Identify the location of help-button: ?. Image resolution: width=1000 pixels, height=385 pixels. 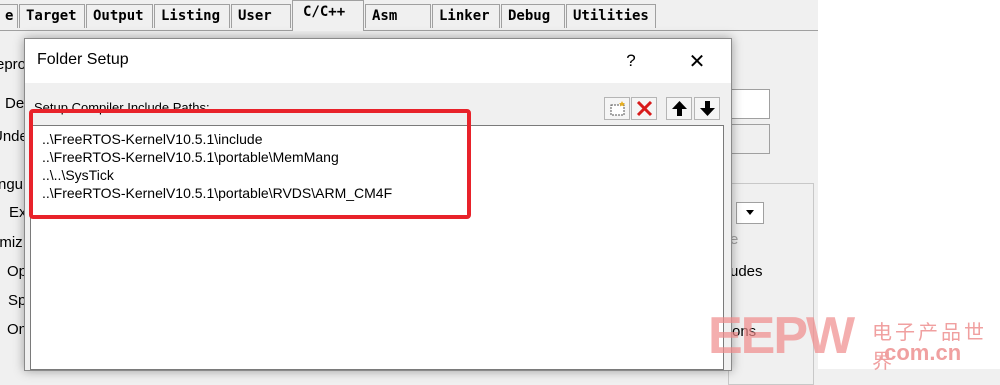
(631, 61).